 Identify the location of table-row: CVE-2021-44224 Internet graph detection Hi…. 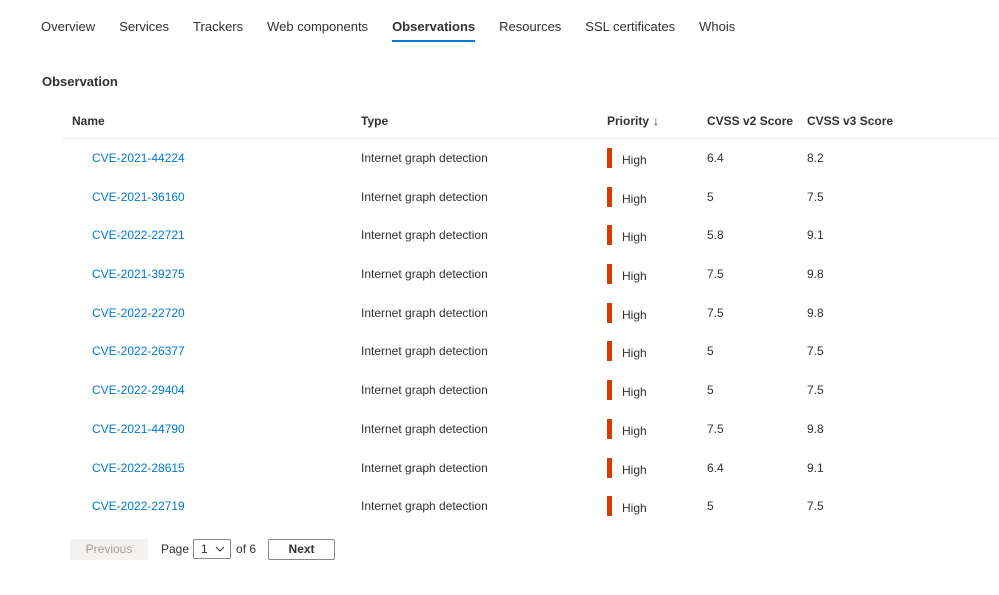
(530, 158).